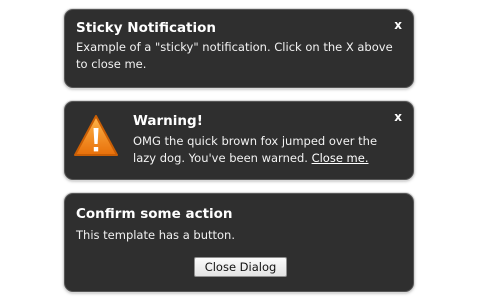 The height and width of the screenshot is (299, 480). What do you see at coordinates (168, 121) in the screenshot?
I see `notification-title: Warning!` at bounding box center [168, 121].